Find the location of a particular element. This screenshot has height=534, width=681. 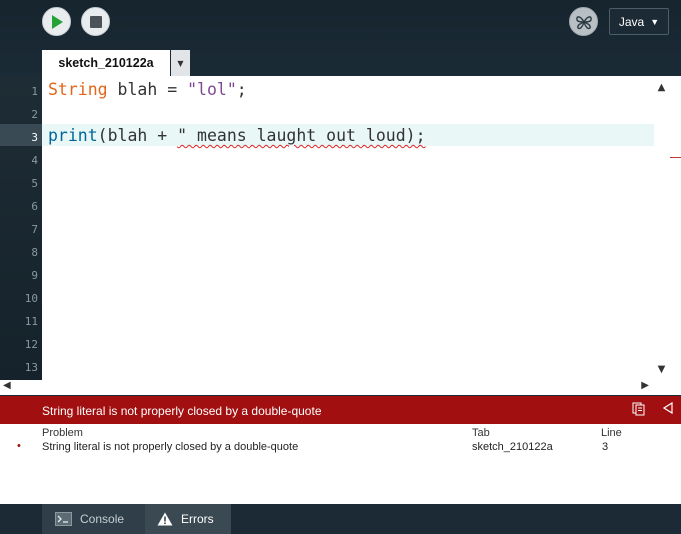

line-number: 5 is located at coordinates (34, 183).